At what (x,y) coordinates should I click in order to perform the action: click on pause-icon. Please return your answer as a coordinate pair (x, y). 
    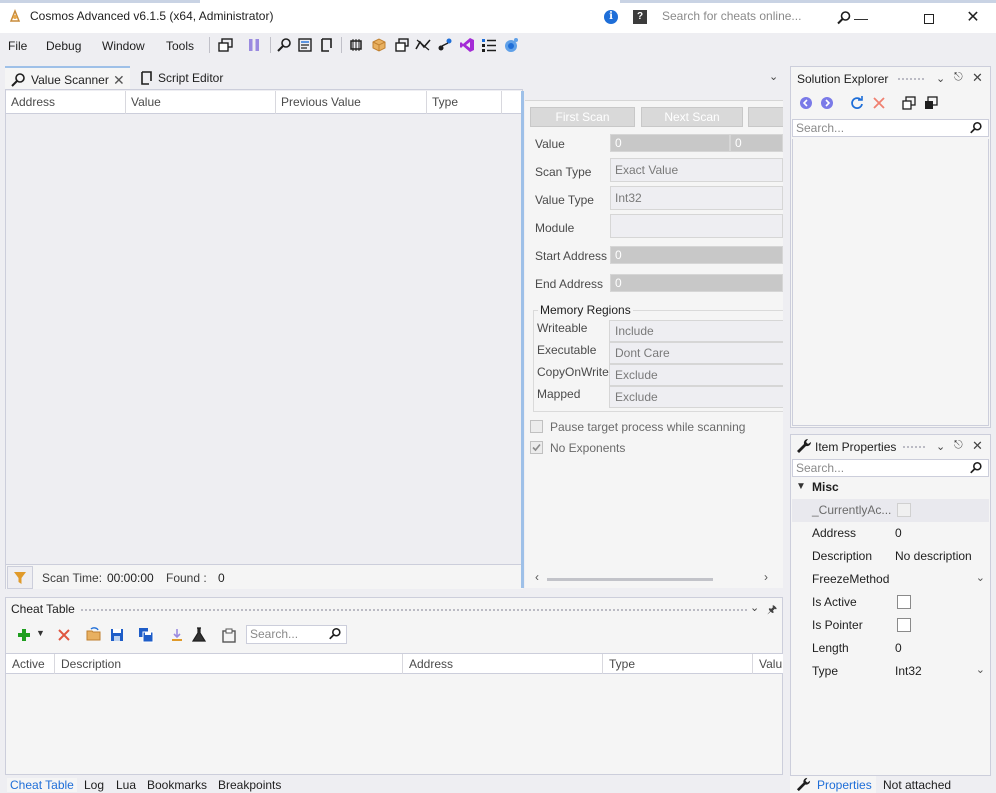
    Looking at the image, I should click on (254, 45).